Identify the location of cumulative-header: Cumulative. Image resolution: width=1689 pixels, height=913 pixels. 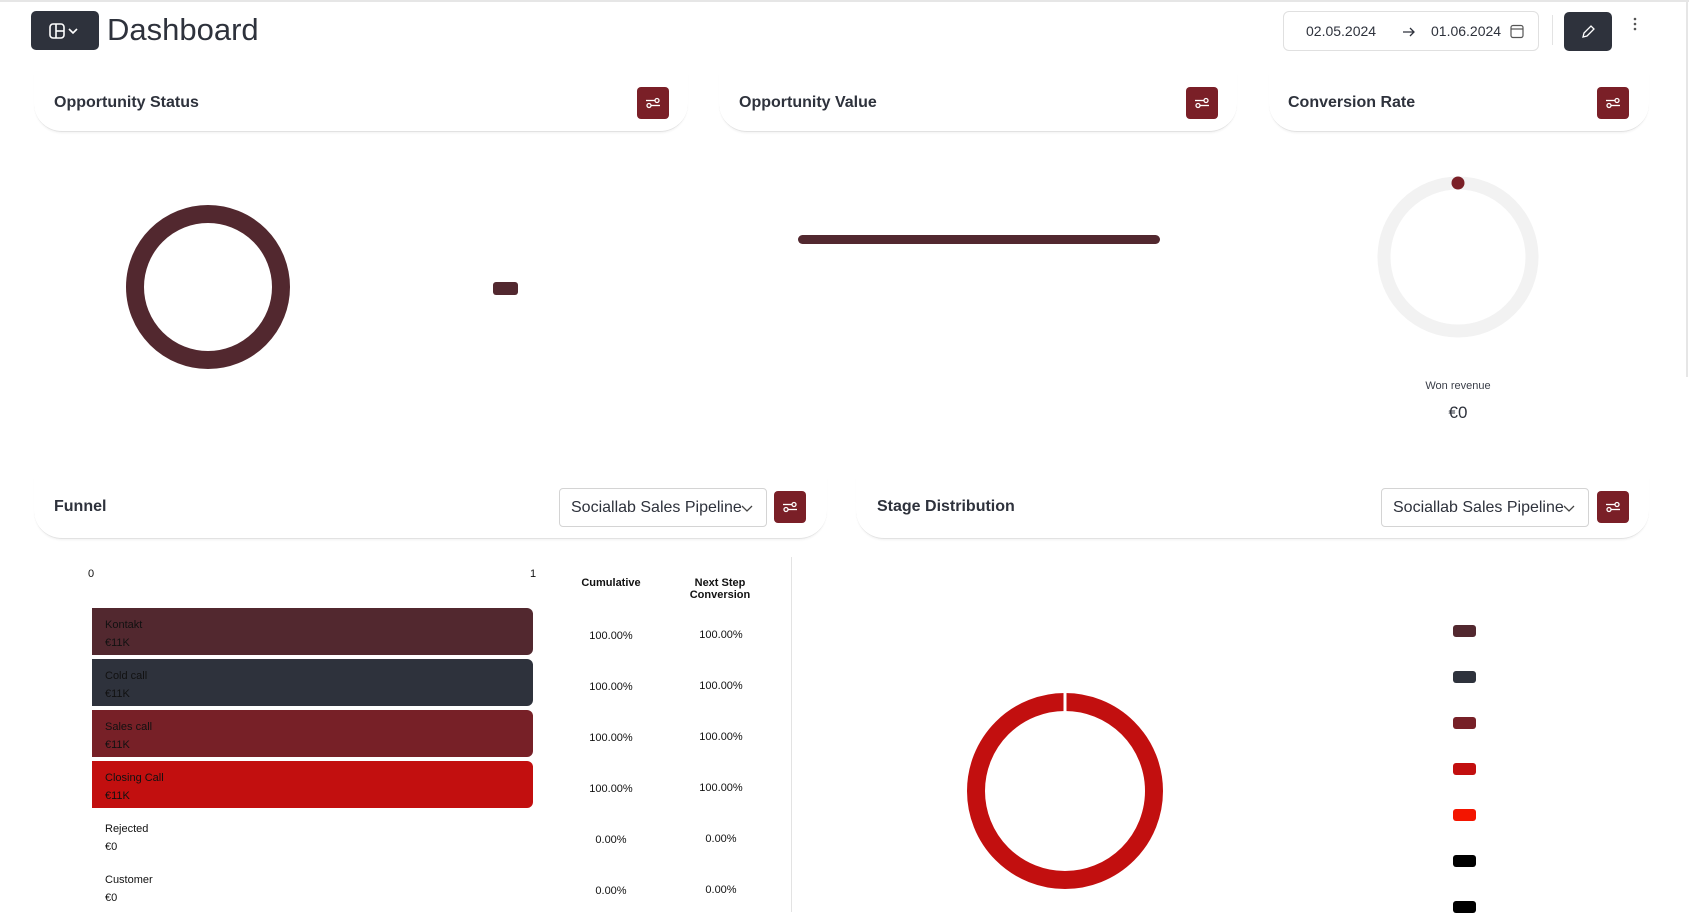
(611, 583).